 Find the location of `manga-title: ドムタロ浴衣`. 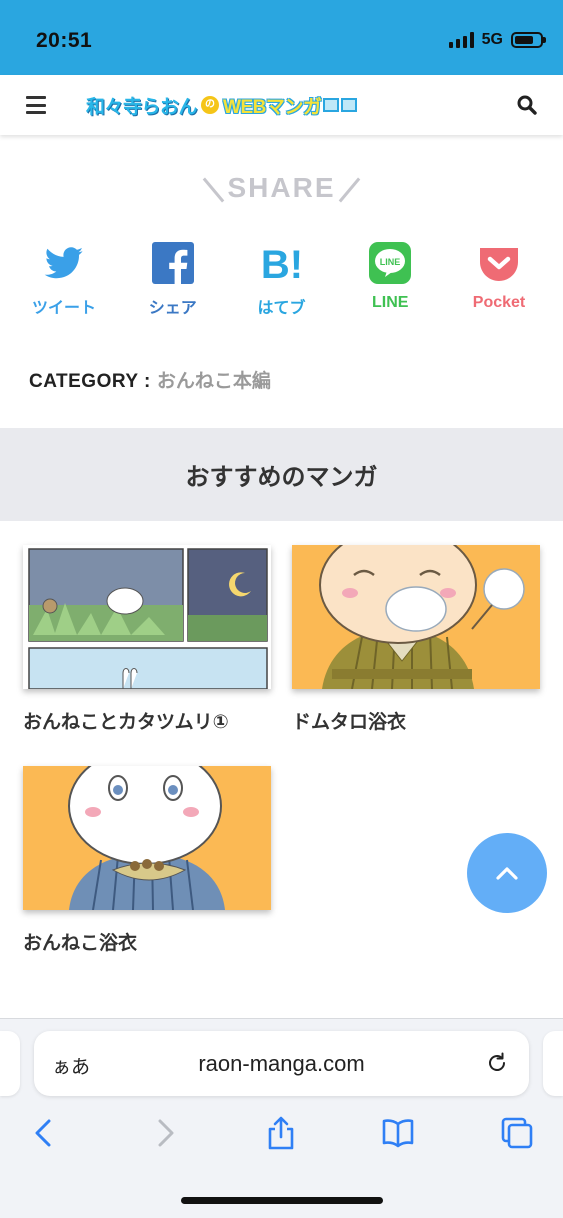

manga-title: ドムタロ浴衣 is located at coordinates (416, 720).